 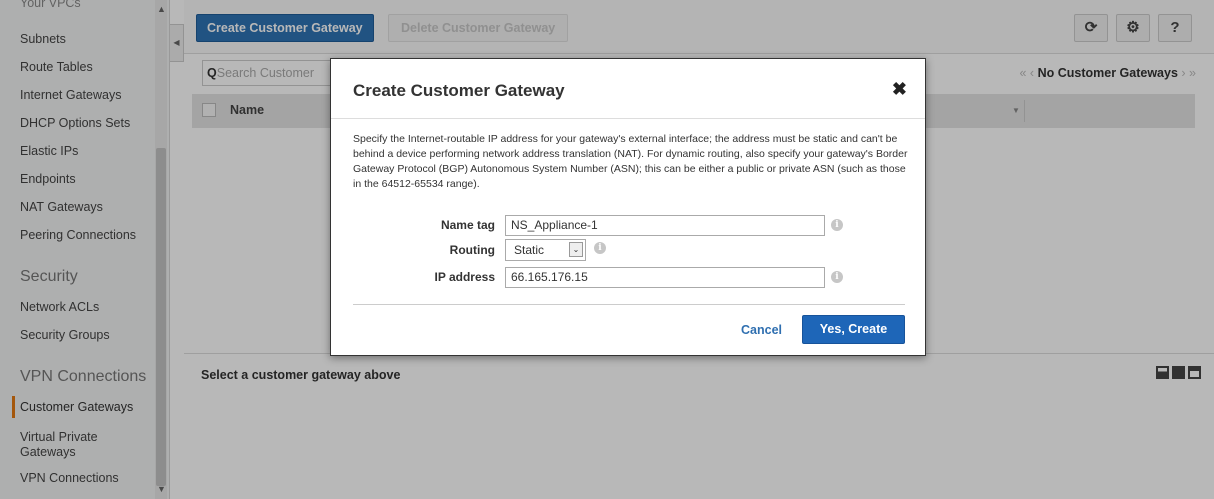 I want to click on chevron-down-icon: ⌄, so click(x=576, y=249).